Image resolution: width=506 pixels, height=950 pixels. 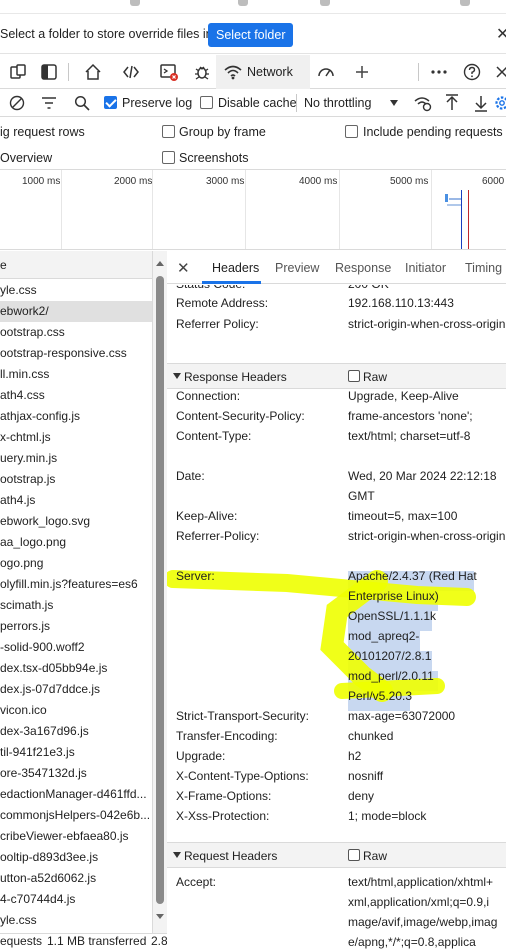 What do you see at coordinates (336, 855) in the screenshot?
I see `request-headers-section: Request Headers Raw` at bounding box center [336, 855].